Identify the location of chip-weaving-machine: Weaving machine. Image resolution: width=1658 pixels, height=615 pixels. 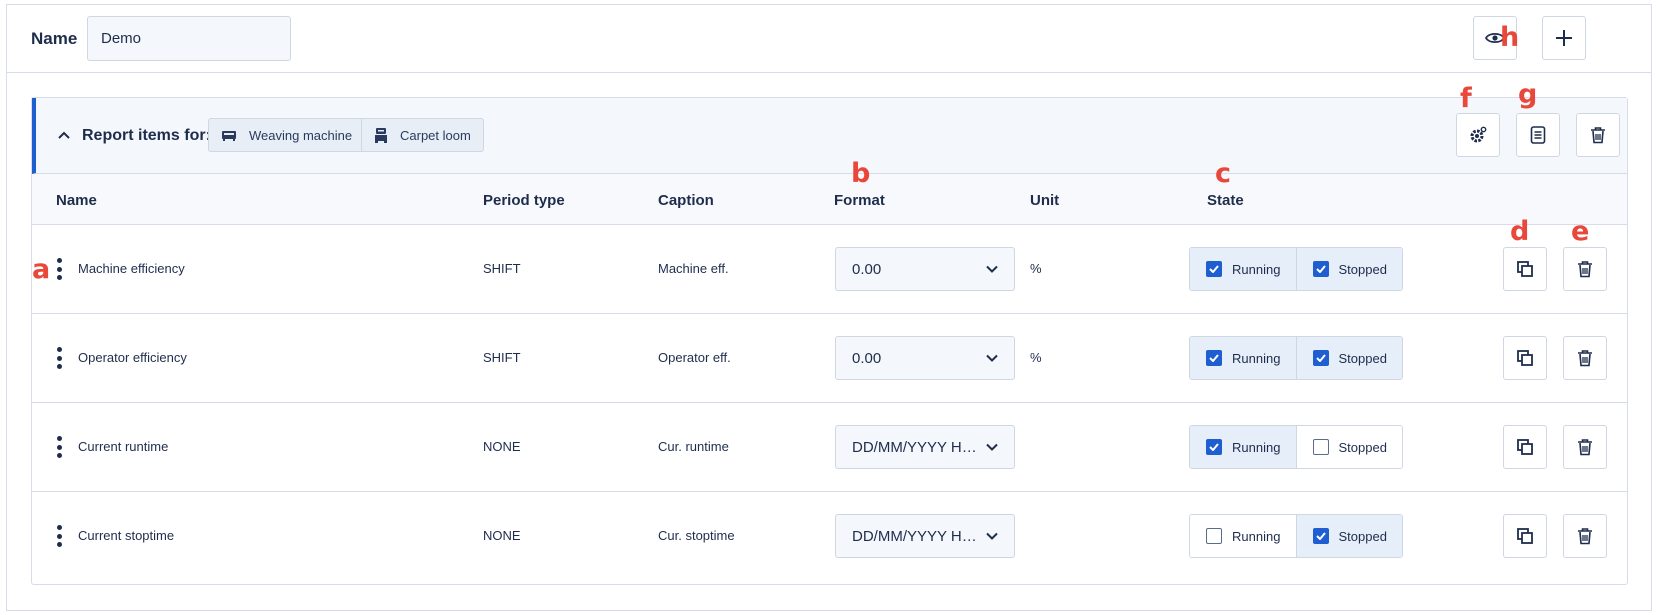
(287, 135).